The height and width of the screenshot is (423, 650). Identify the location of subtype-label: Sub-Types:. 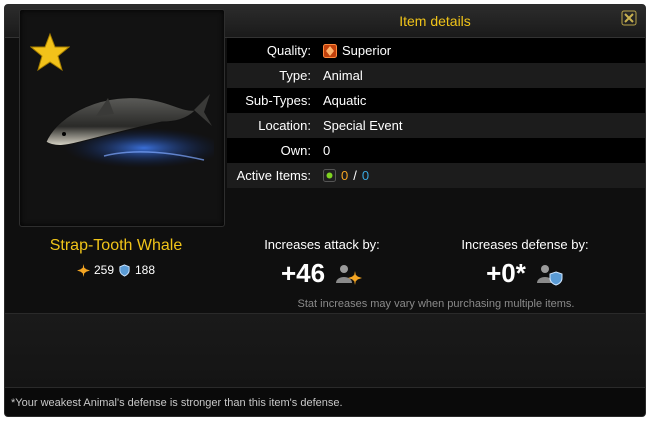
(278, 100).